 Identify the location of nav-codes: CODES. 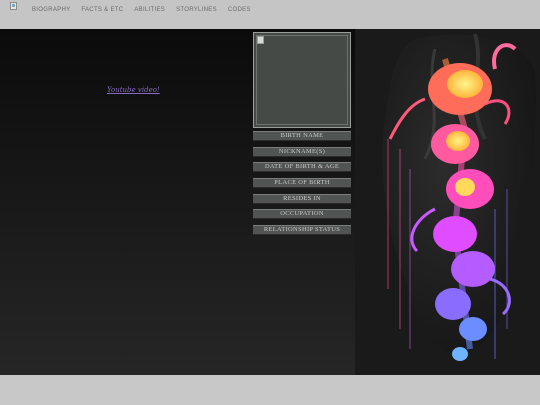
(239, 10).